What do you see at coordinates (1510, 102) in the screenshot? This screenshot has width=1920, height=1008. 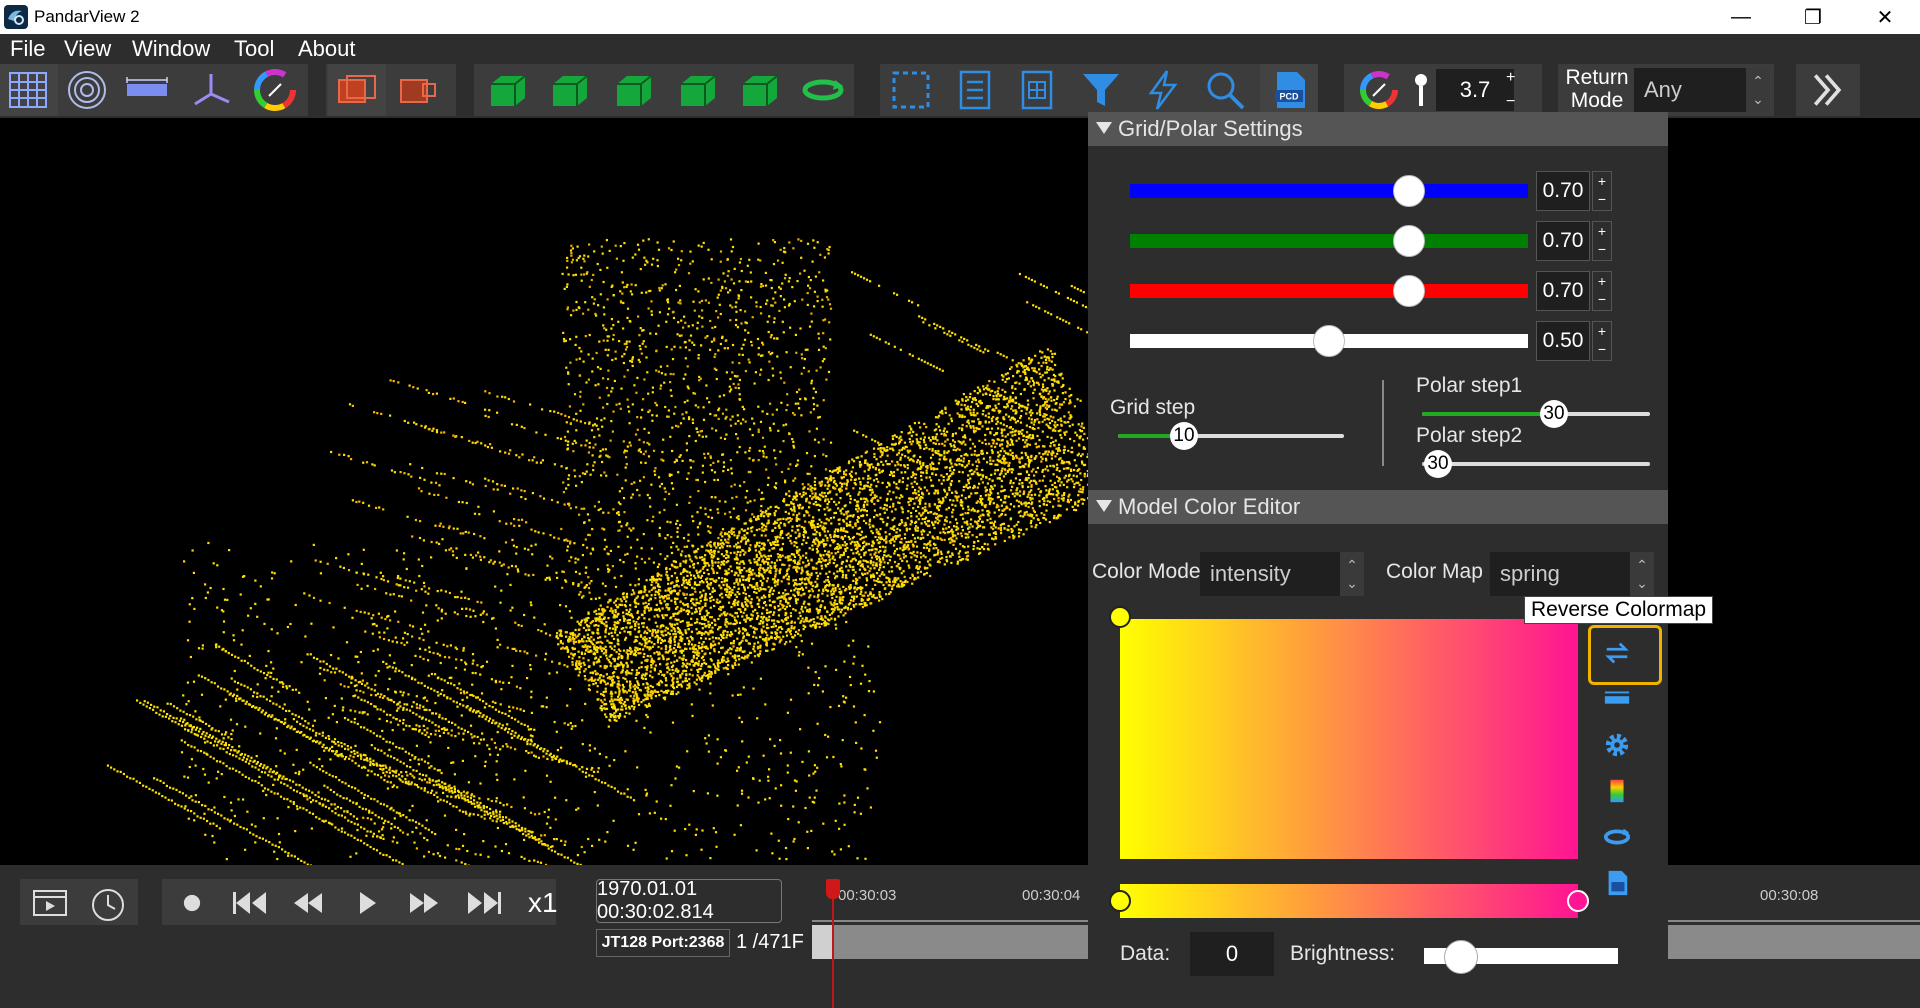 I see `point-size-decrease: −` at bounding box center [1510, 102].